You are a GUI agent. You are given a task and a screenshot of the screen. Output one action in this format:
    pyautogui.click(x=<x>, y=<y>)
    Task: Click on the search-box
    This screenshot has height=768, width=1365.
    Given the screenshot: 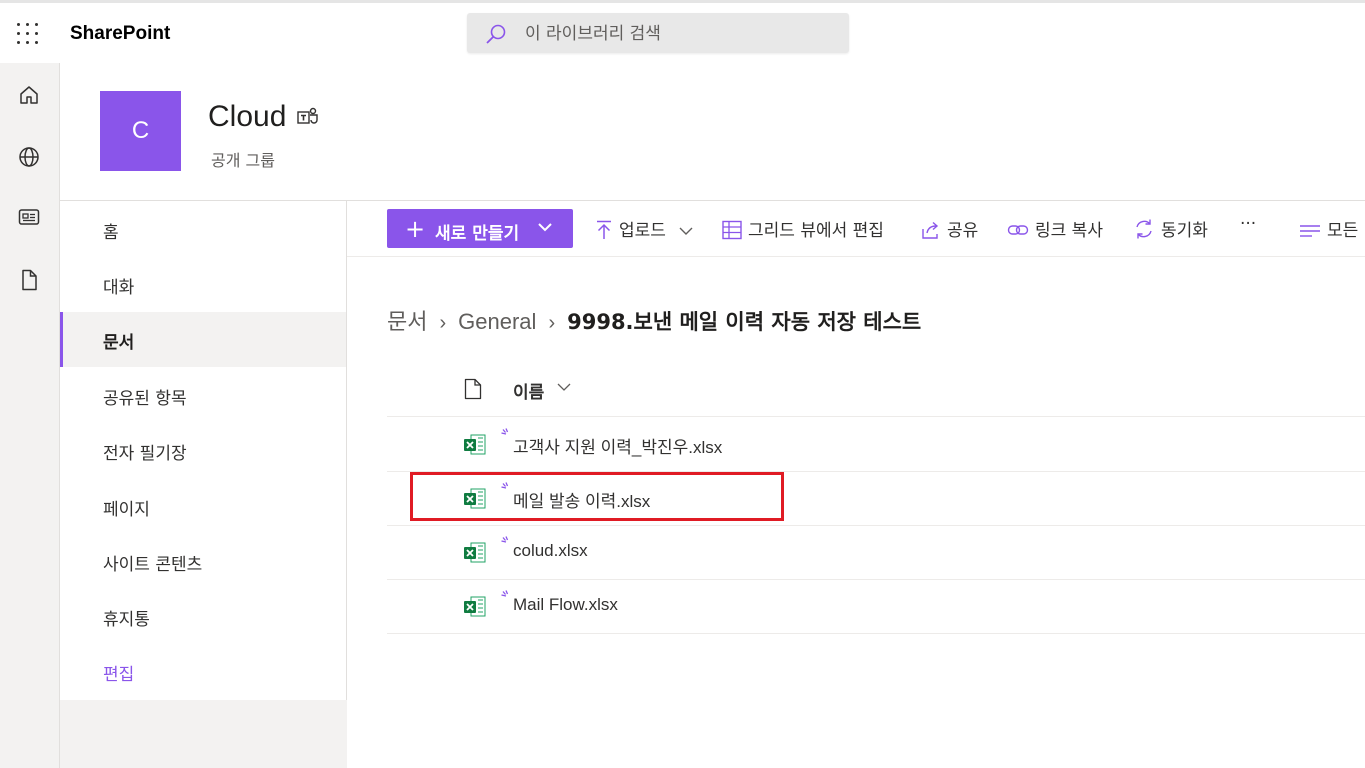 What is the action you would take?
    pyautogui.click(x=658, y=33)
    